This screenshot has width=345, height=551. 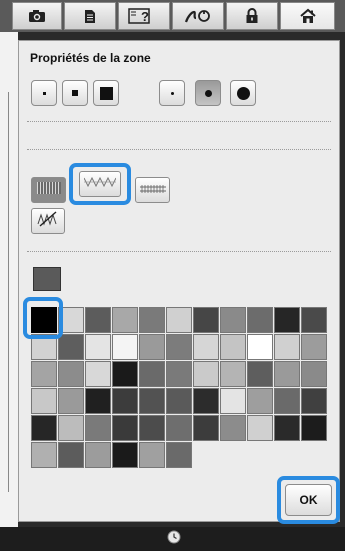 I want to click on stitch-icon, so click(x=198, y=16).